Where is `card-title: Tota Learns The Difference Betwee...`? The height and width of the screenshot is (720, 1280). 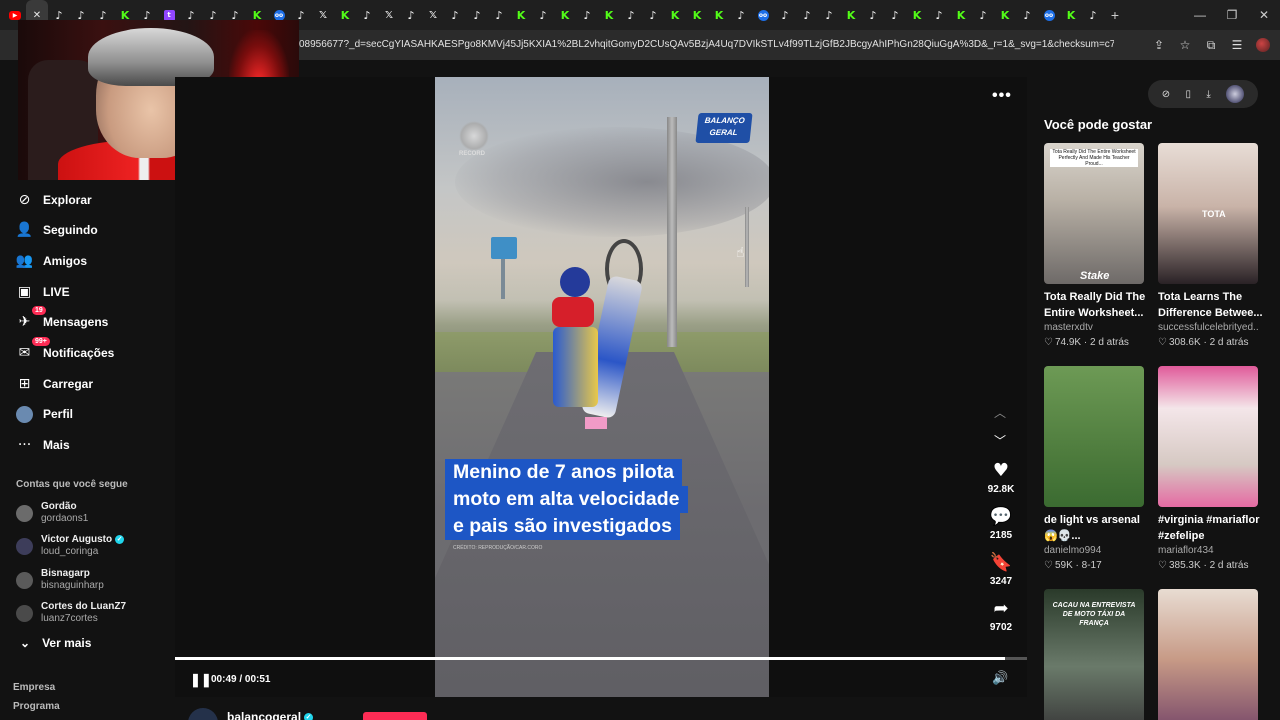 card-title: Tota Learns The Difference Betwee... is located at coordinates (1210, 305).